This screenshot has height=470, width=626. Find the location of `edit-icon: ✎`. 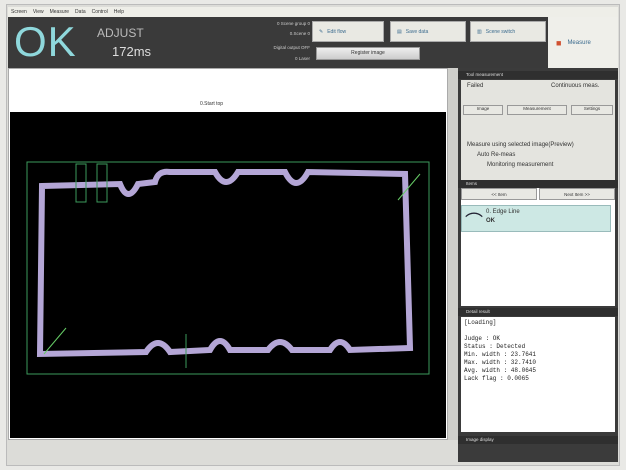

edit-icon: ✎ is located at coordinates (321, 31).